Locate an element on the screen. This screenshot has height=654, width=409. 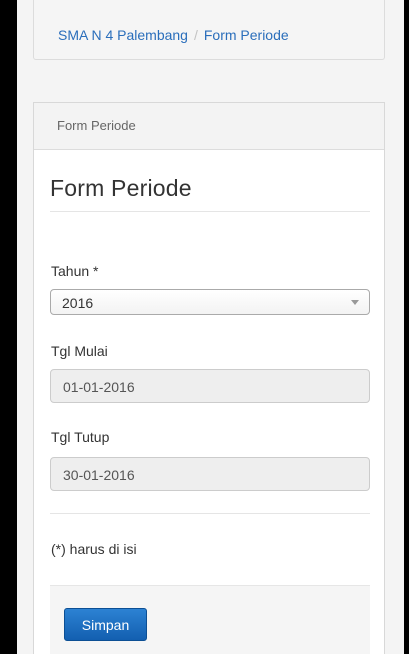
tgl-mulai-field: 01-01-2016 is located at coordinates (210, 386).